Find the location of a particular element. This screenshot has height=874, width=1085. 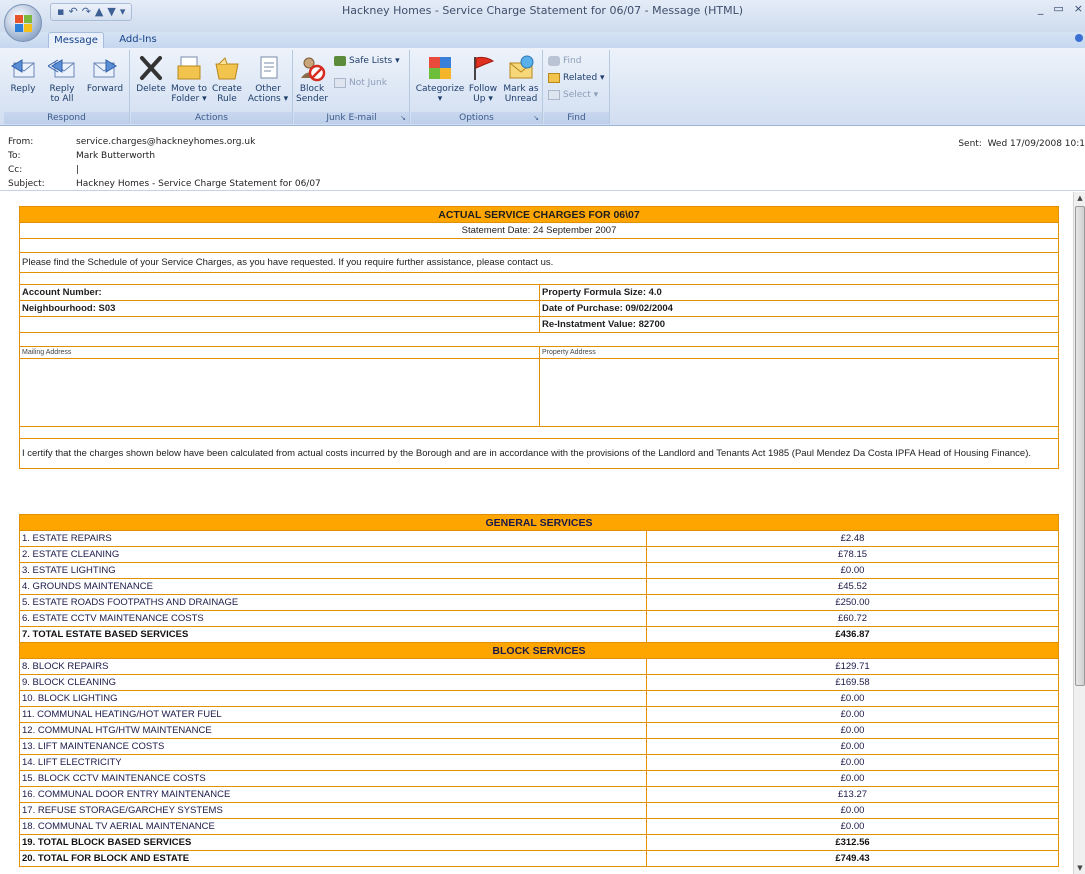

group-label-respond: Respond is located at coordinates (66, 118).